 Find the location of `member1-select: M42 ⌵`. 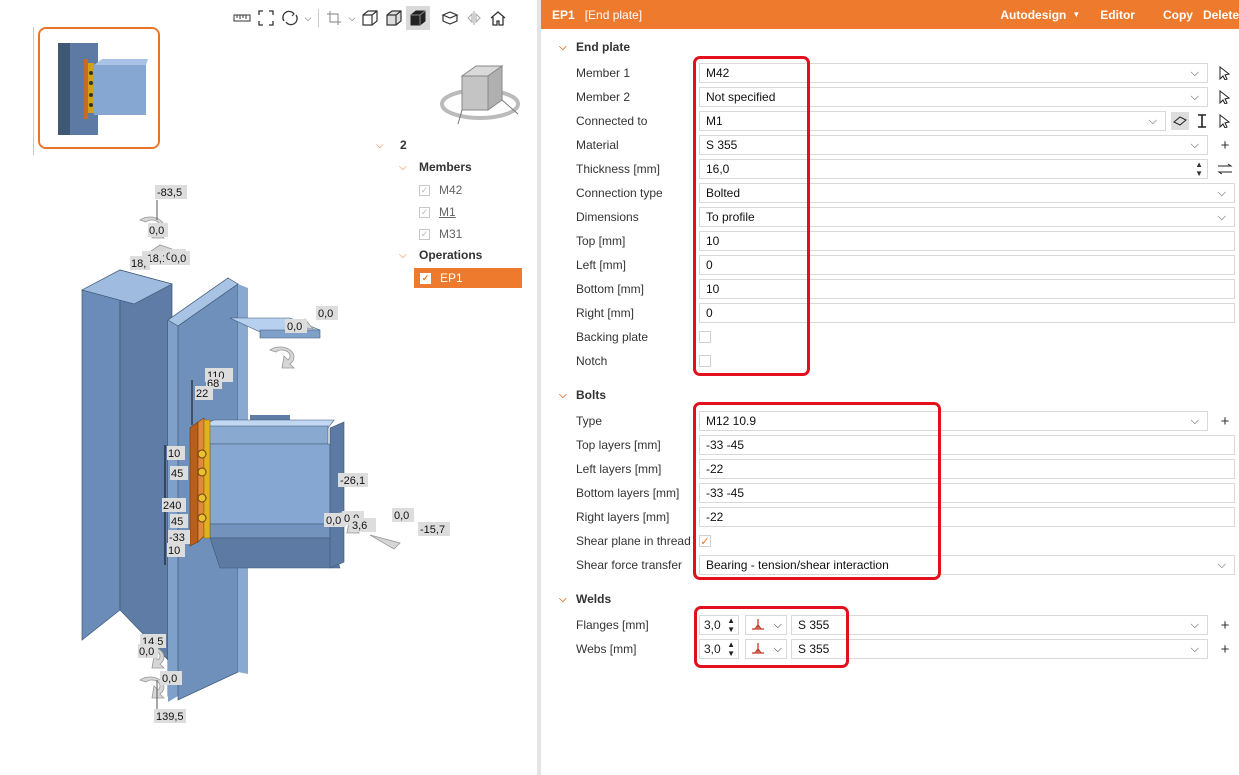

member1-select: M42 ⌵ is located at coordinates (953, 73).